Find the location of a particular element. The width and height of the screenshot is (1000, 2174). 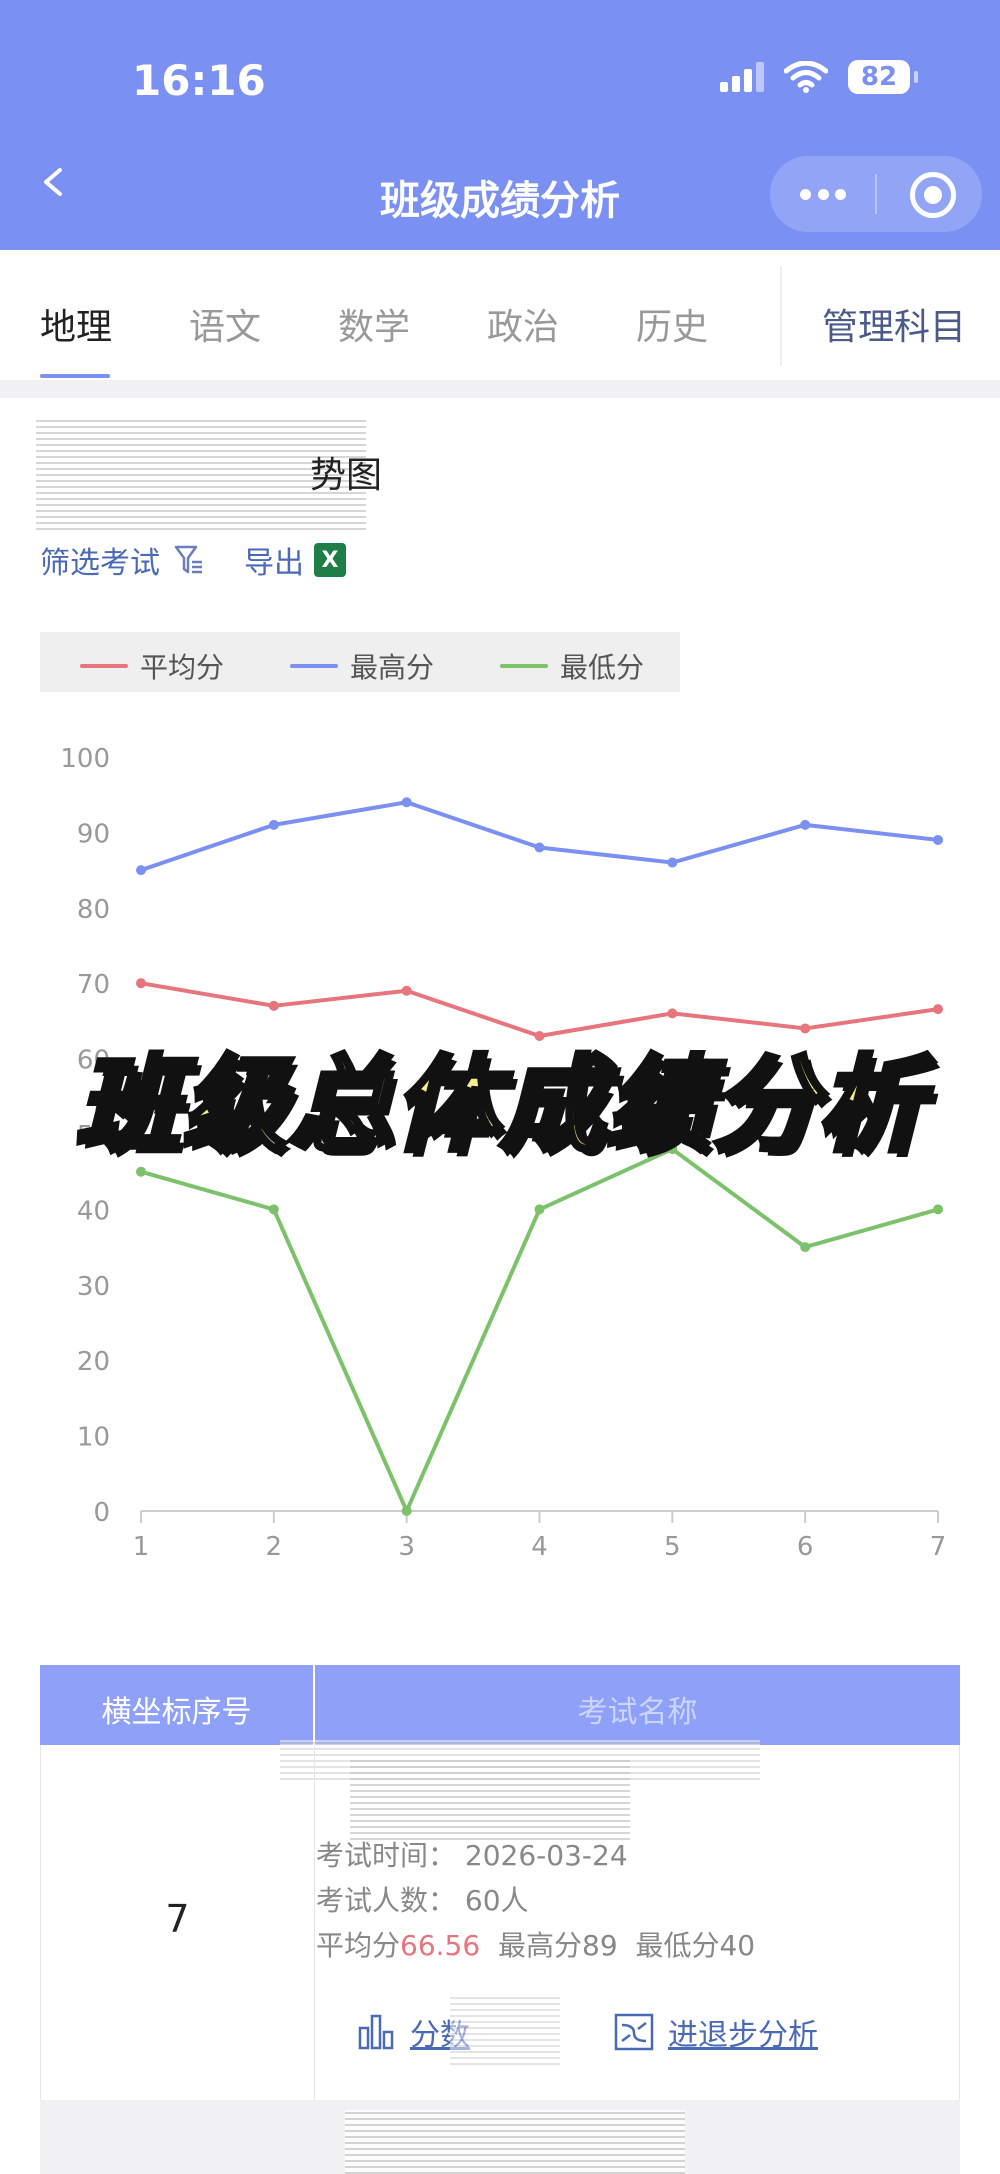

filter-exams-label: 筛选考试 is located at coordinates (100, 563).